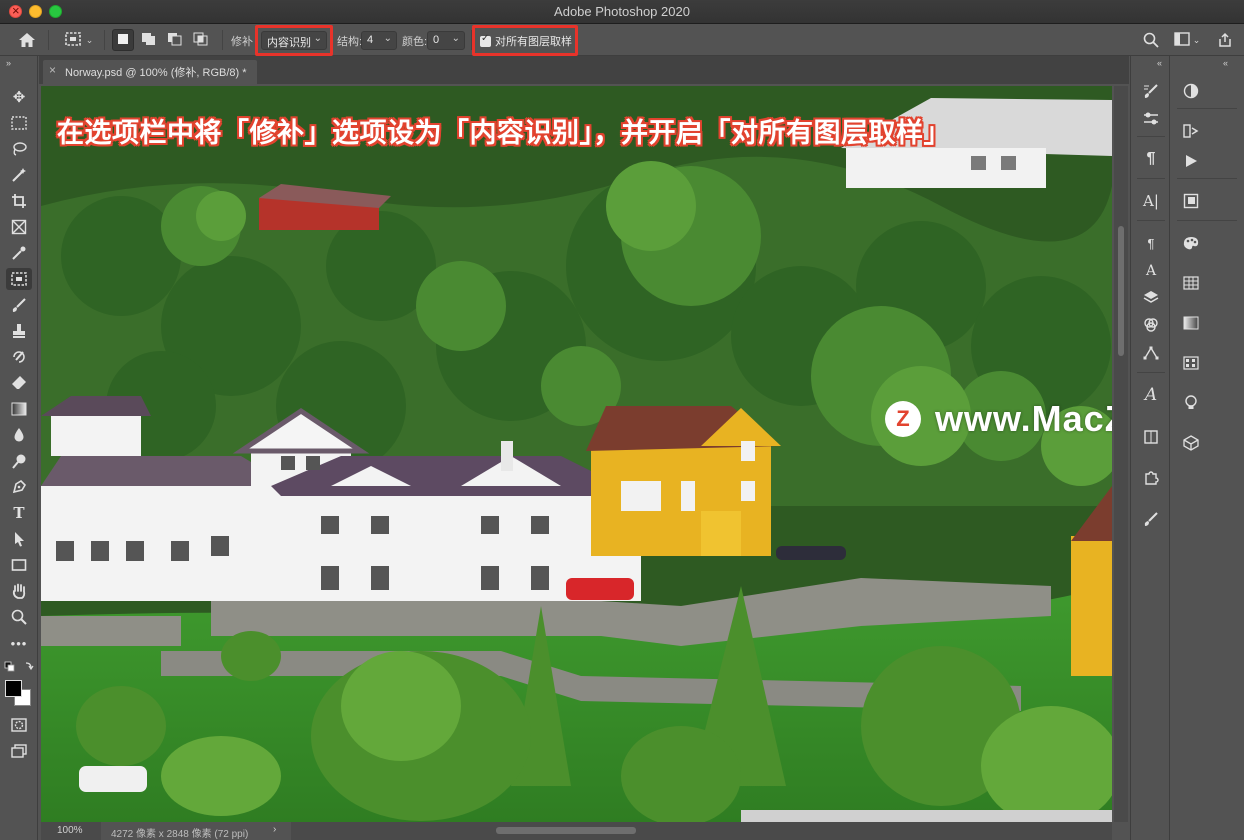  Describe the element at coordinates (525, 40) in the screenshot. I see `sample-all-layers-highlight-box` at that location.